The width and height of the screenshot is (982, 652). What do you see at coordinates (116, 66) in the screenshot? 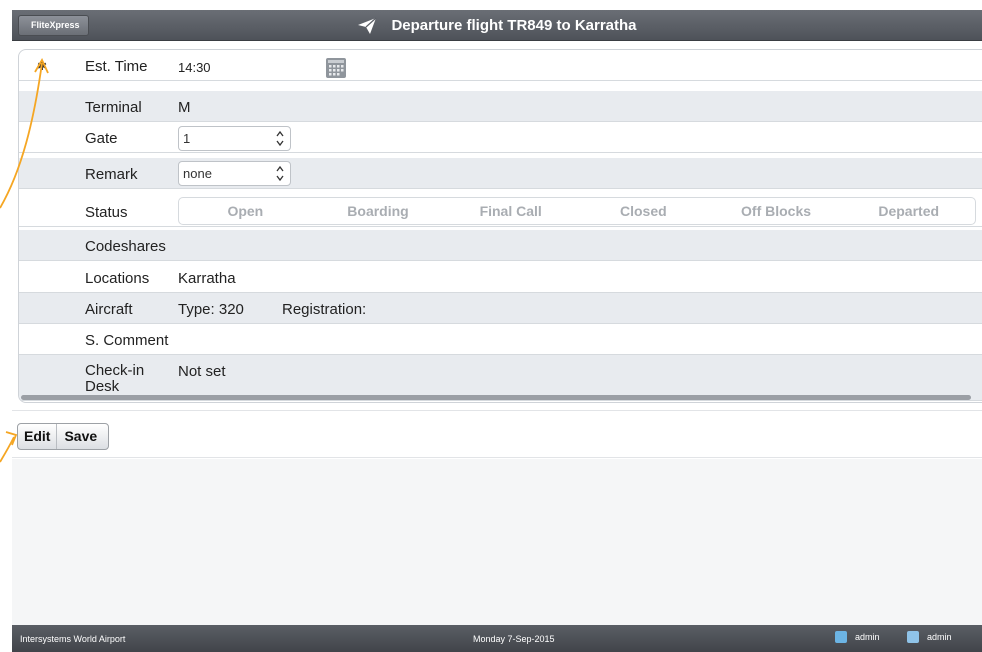
I see `est-time-label: Est. Time` at bounding box center [116, 66].